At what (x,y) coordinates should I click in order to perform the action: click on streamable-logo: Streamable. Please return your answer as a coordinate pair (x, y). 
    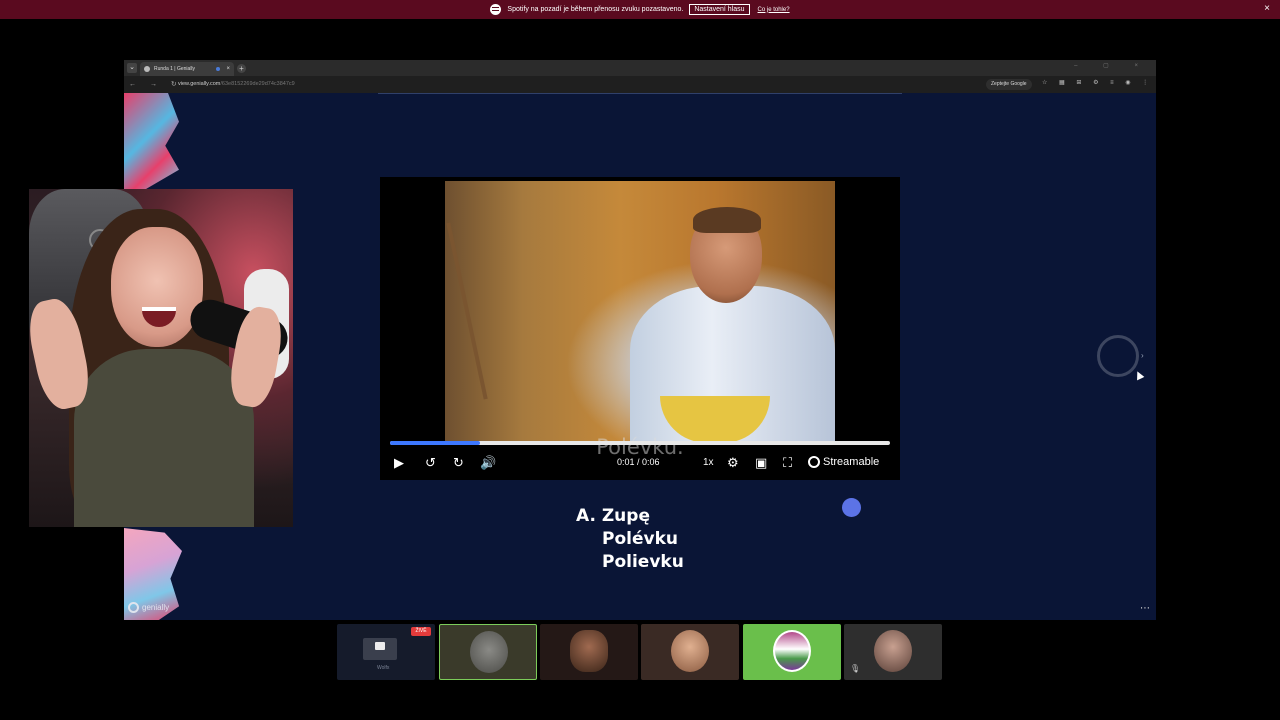
    Looking at the image, I should click on (843, 462).